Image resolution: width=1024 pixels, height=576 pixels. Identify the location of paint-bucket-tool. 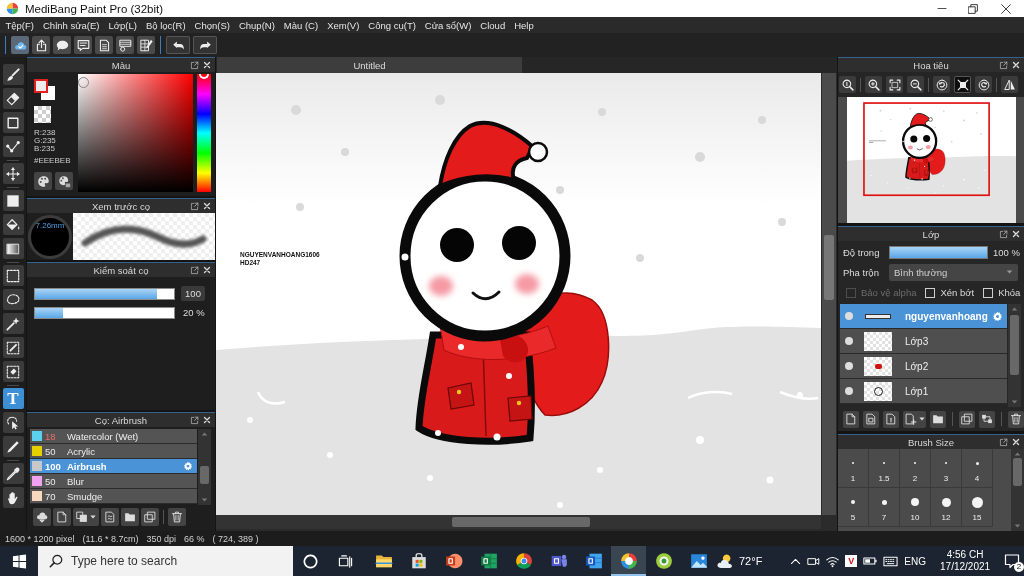
(13, 224).